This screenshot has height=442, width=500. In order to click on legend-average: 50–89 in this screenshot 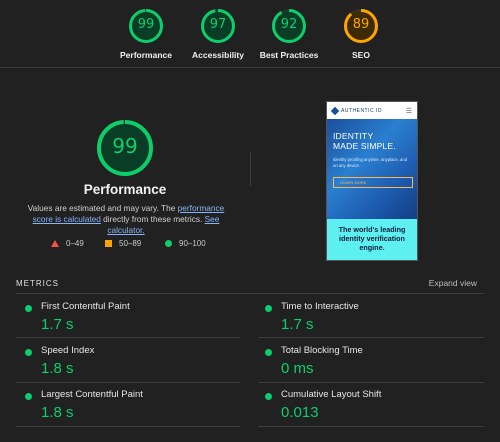, I will do `click(123, 243)`.